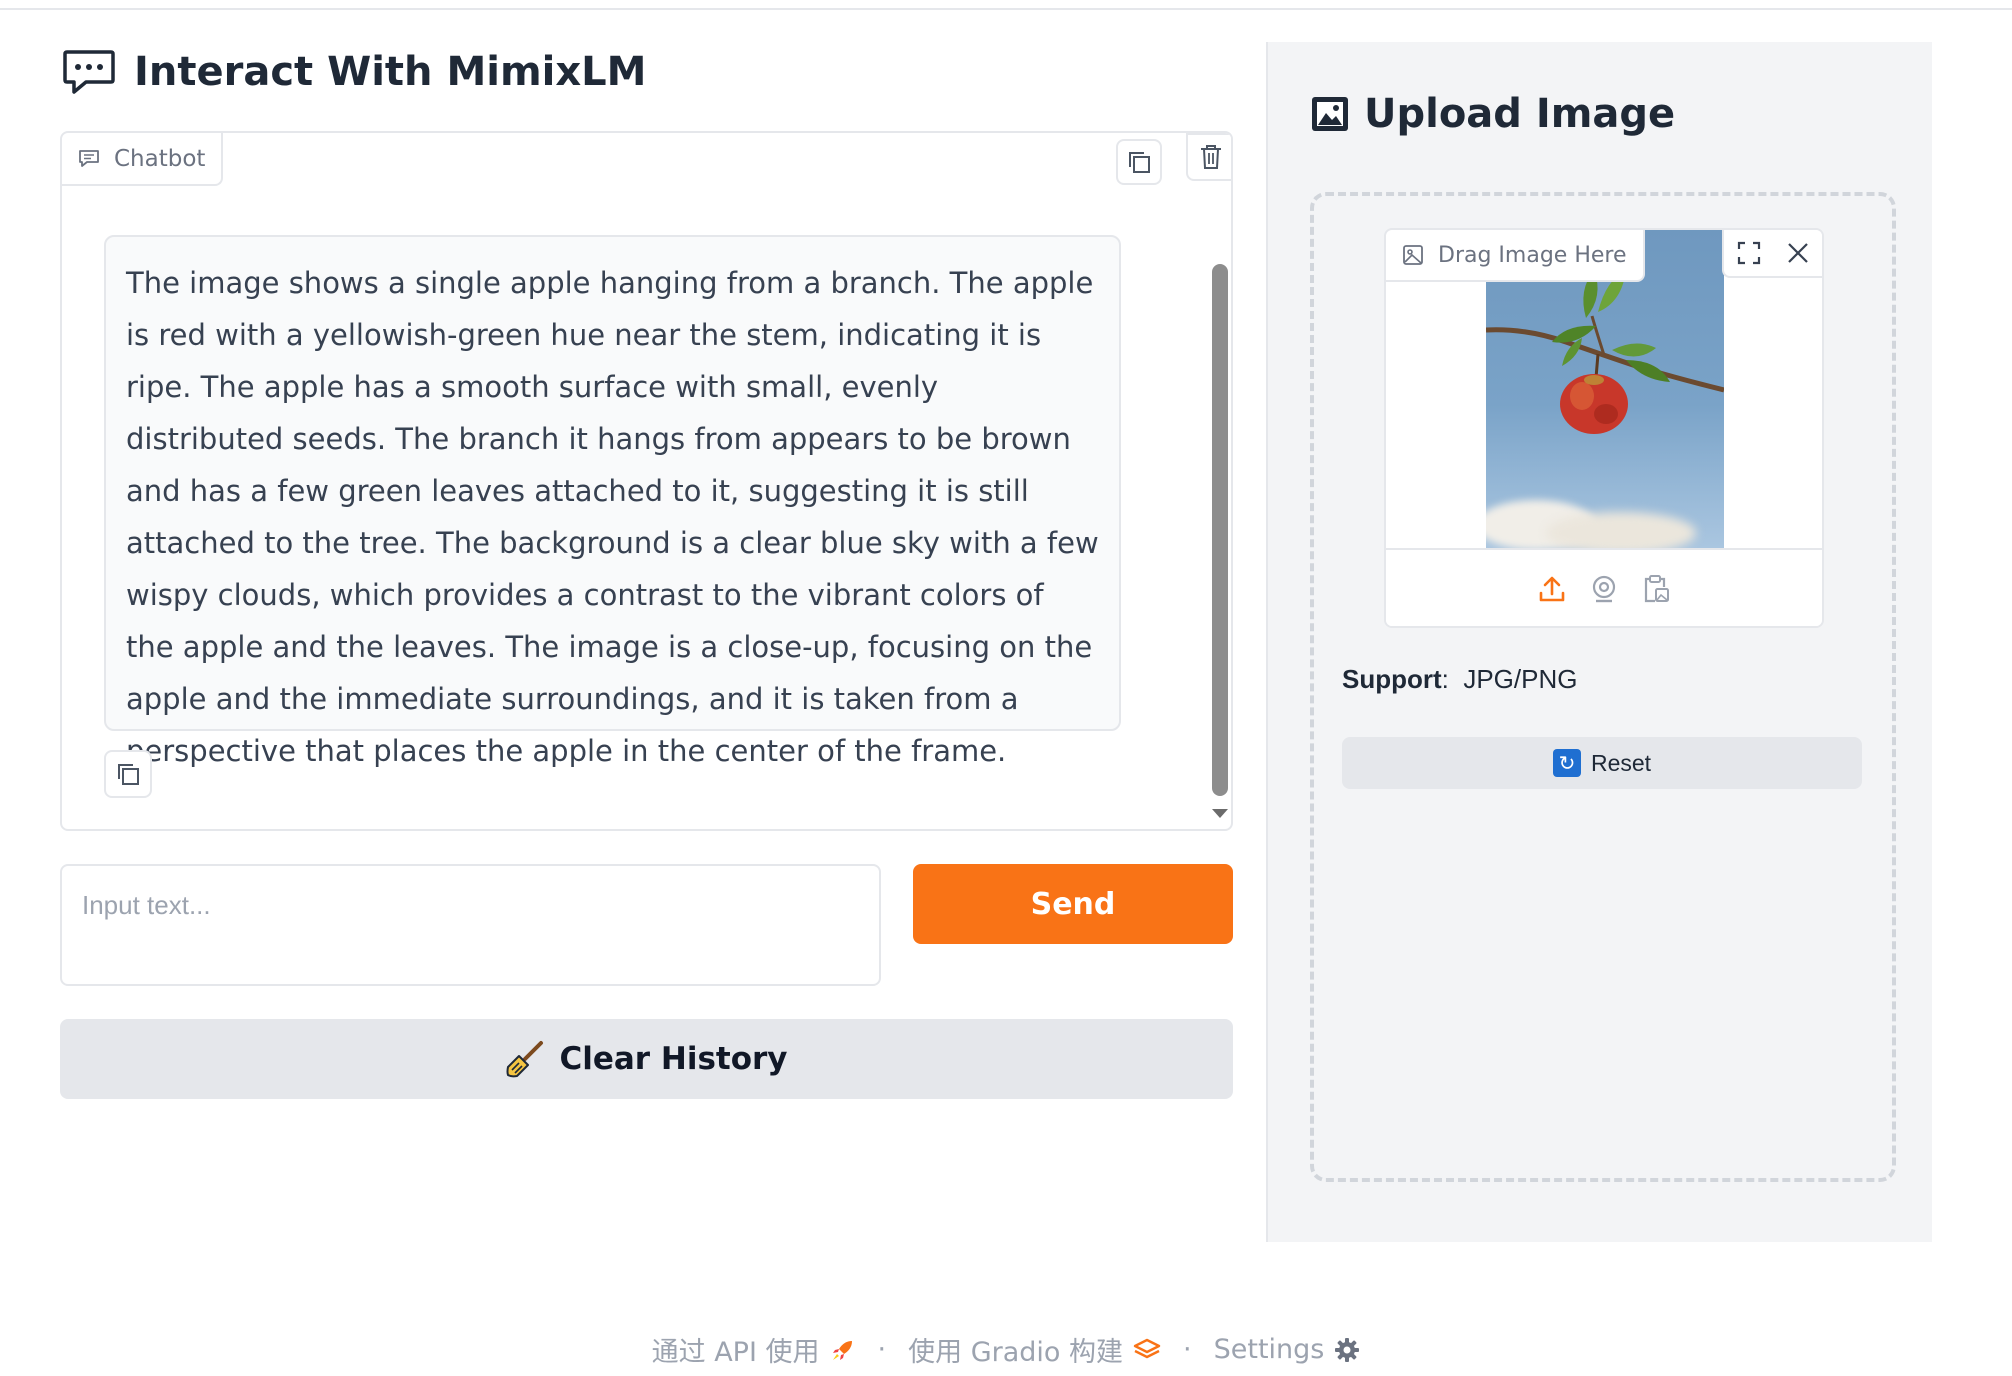 Image resolution: width=2012 pixels, height=1376 pixels. What do you see at coordinates (470, 925) in the screenshot?
I see `message-input` at bounding box center [470, 925].